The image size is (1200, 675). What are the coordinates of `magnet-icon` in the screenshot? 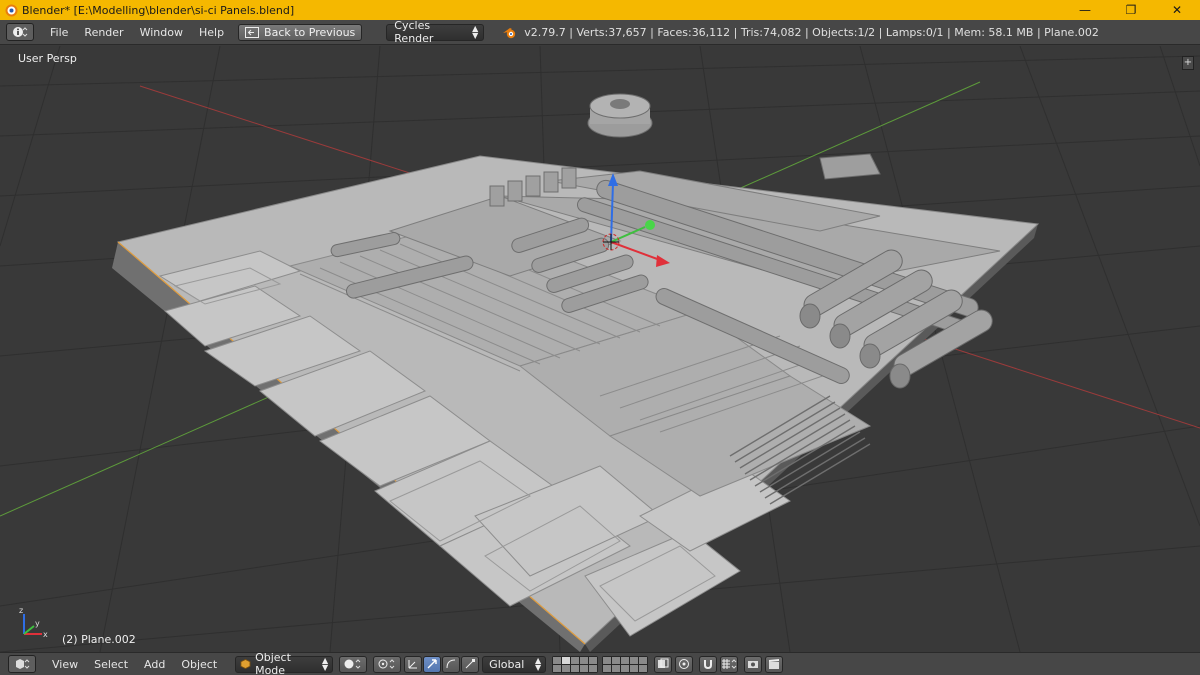 It's located at (708, 665).